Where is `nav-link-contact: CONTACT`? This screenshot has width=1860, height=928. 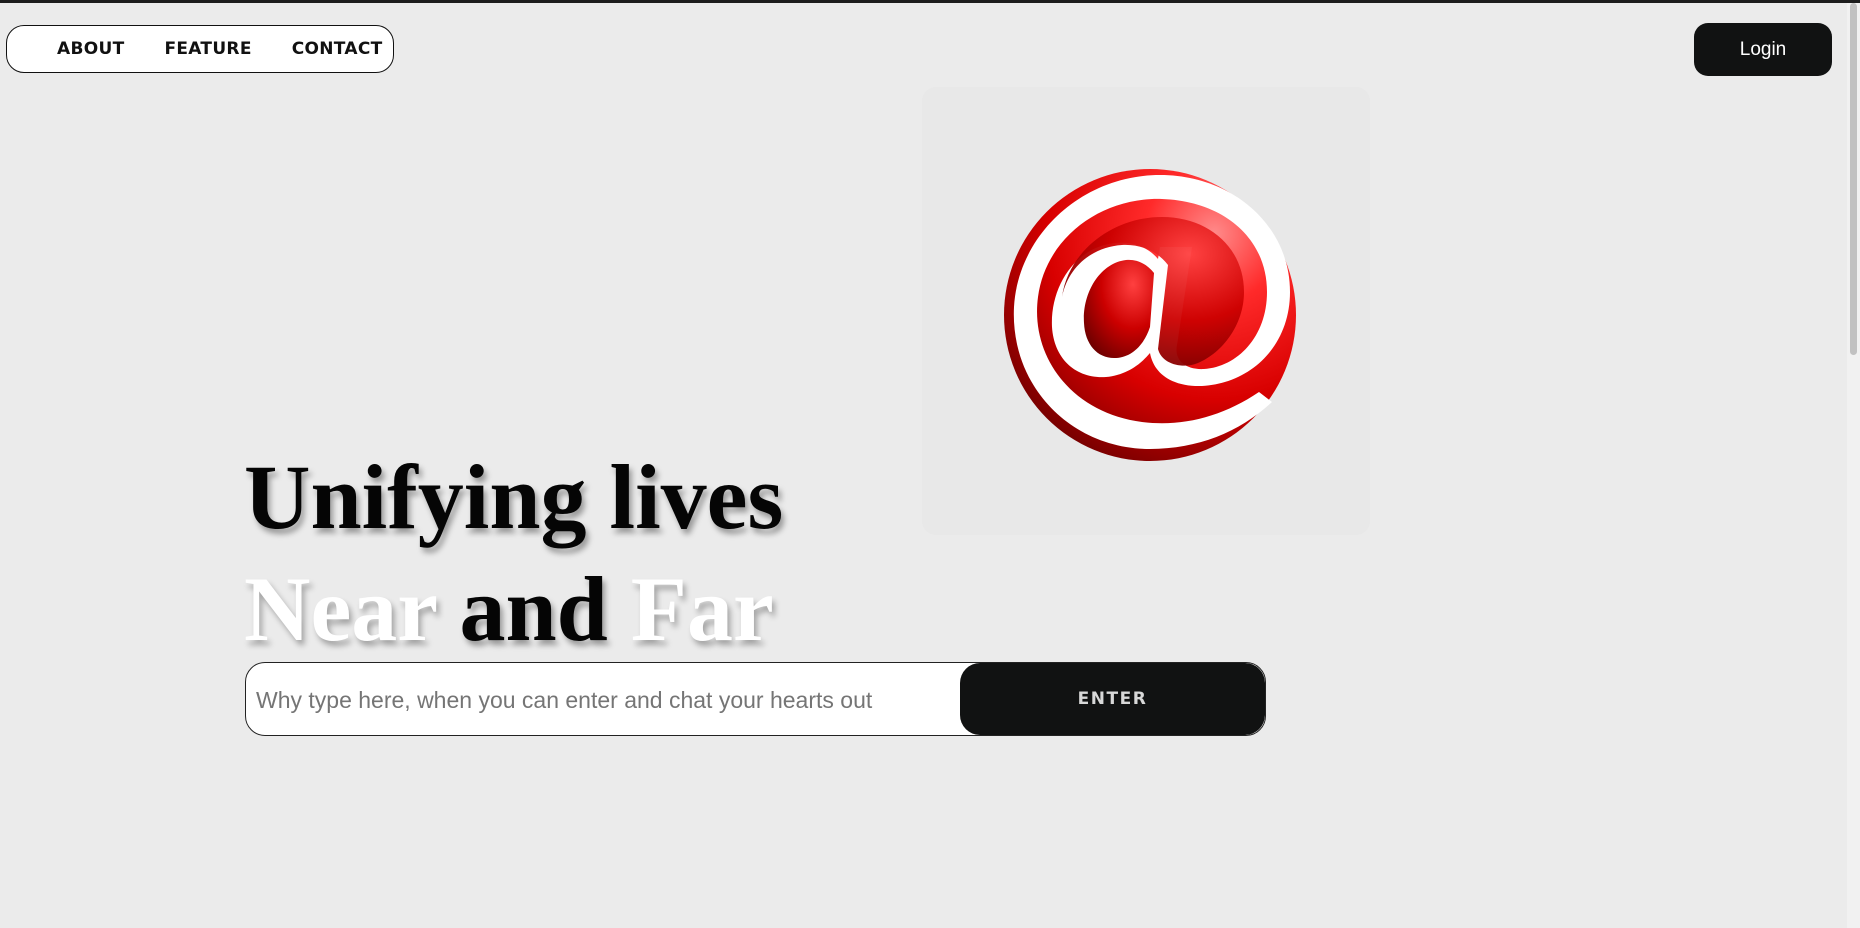
nav-link-contact: CONTACT is located at coordinates (337, 49).